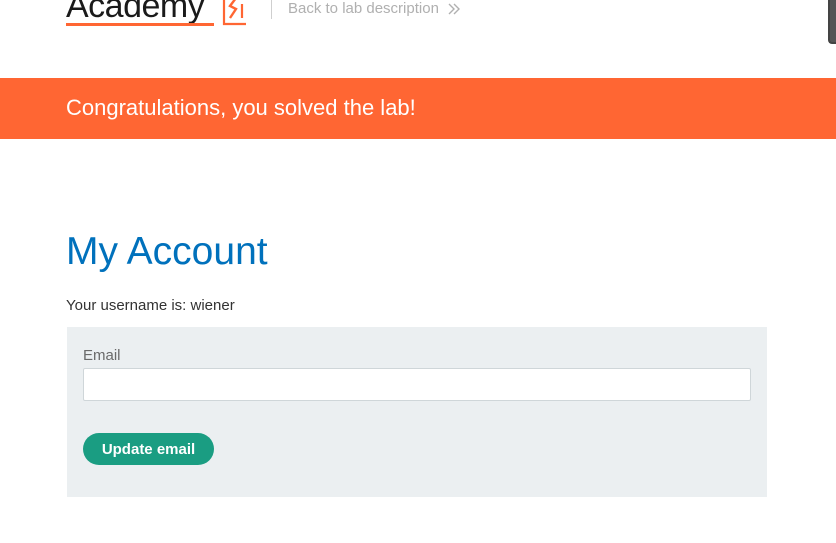 The height and width of the screenshot is (543, 836). Describe the element at coordinates (150, 305) in the screenshot. I see `username-text: Your username is: wiener` at that location.